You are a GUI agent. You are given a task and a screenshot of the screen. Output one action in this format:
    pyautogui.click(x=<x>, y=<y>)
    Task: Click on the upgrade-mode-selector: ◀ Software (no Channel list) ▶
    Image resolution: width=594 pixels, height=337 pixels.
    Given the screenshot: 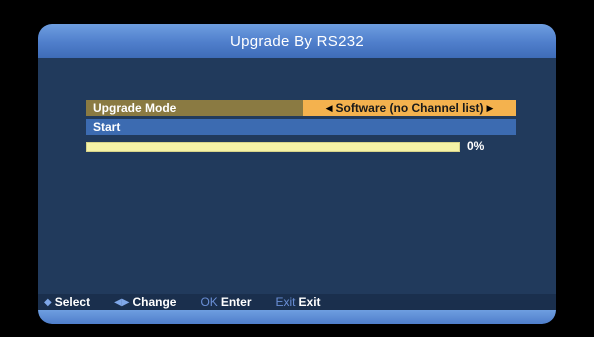 What is the action you would take?
    pyautogui.click(x=409, y=108)
    